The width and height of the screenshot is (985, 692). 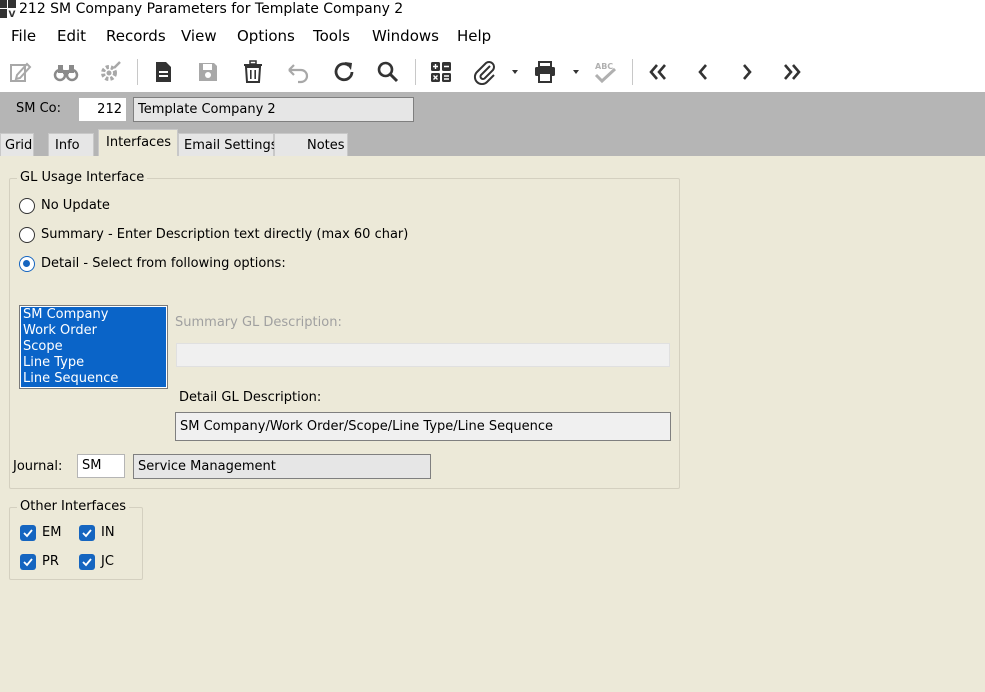 What do you see at coordinates (8, 9) in the screenshot?
I see `app-icon: V` at bounding box center [8, 9].